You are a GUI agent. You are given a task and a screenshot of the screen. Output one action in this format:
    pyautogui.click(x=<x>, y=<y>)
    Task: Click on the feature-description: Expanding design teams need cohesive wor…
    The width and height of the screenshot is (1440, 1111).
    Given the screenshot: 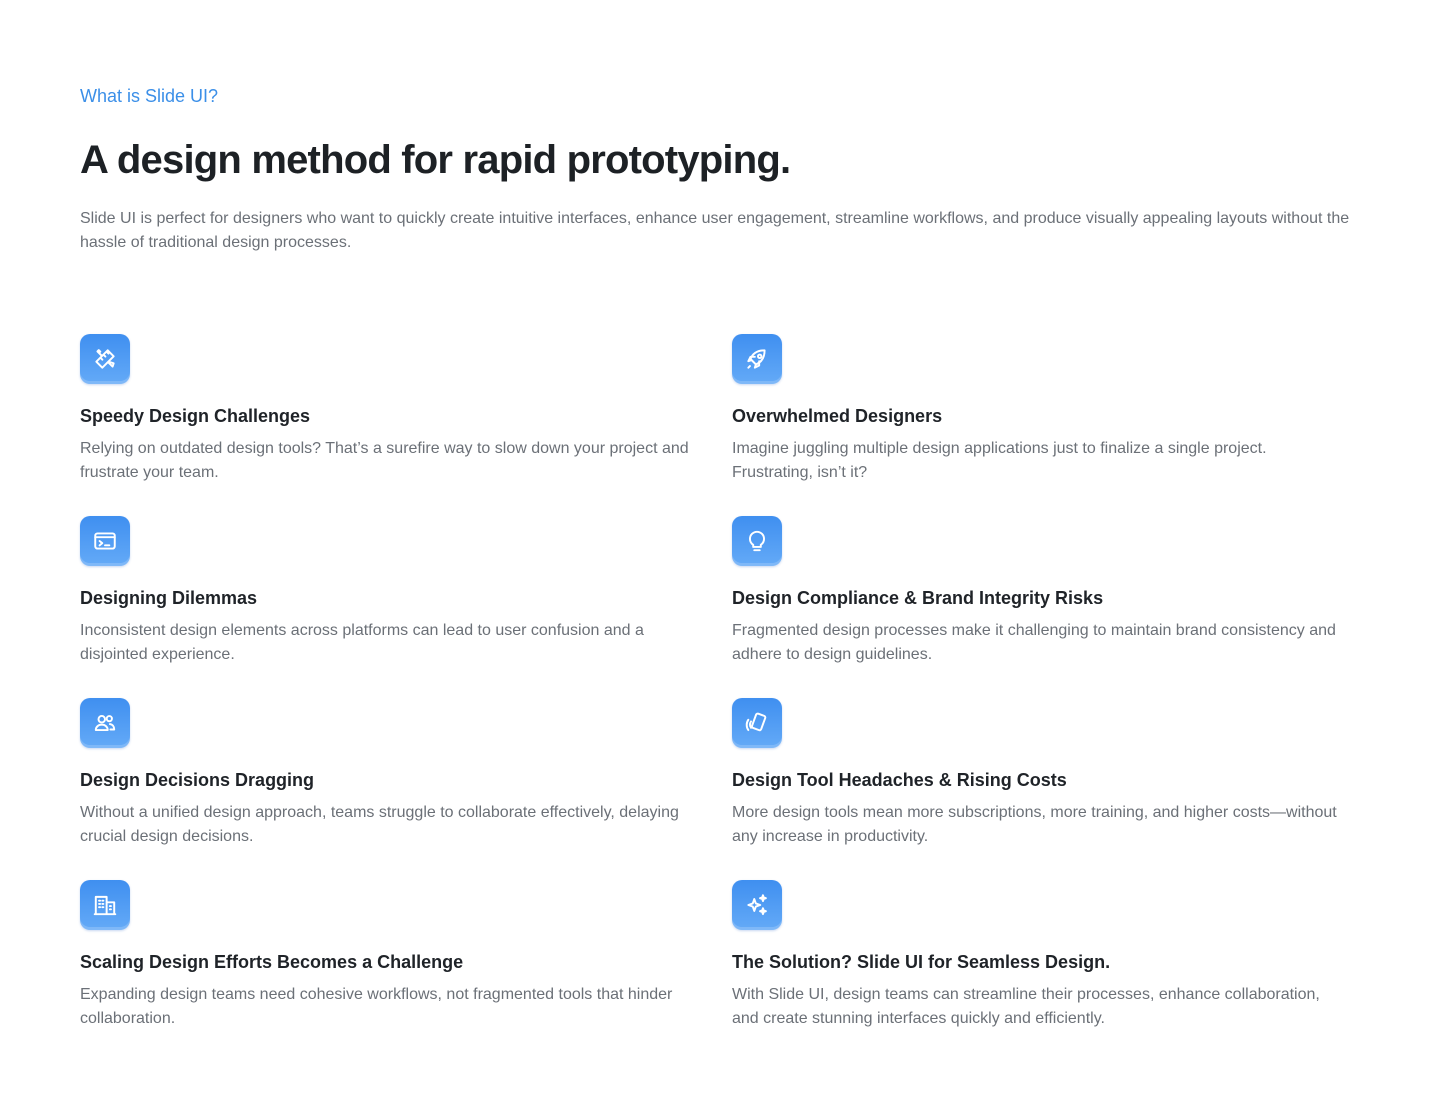 What is the action you would take?
    pyautogui.click(x=376, y=1006)
    